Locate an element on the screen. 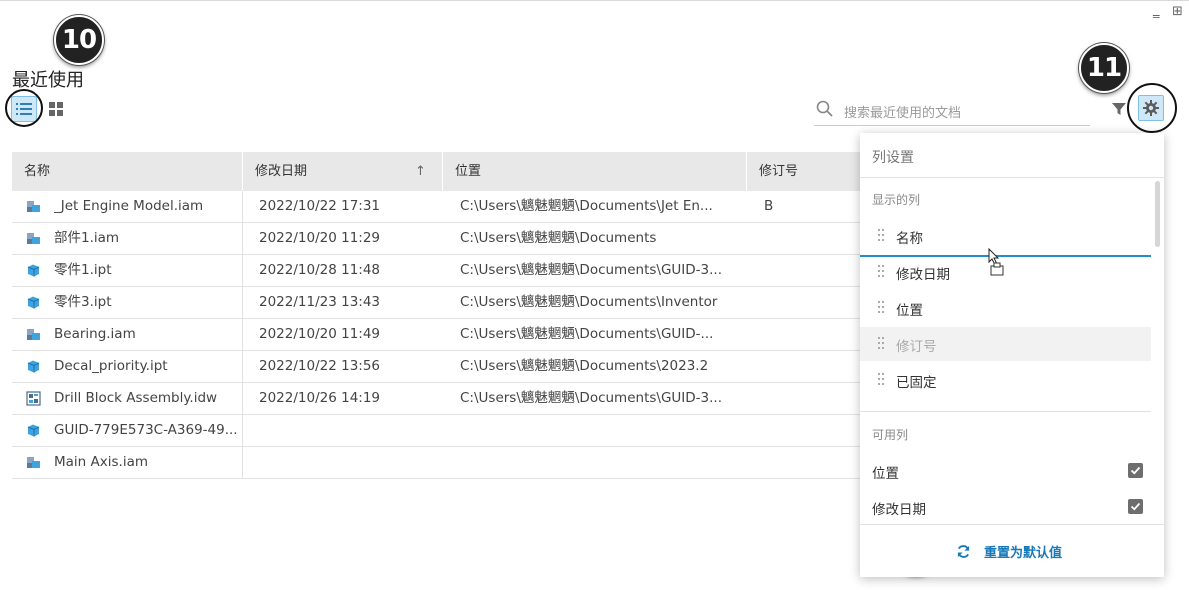 This screenshot has height=590, width=1189. file-name-cell: _Jet Engine Model.iam is located at coordinates (129, 206).